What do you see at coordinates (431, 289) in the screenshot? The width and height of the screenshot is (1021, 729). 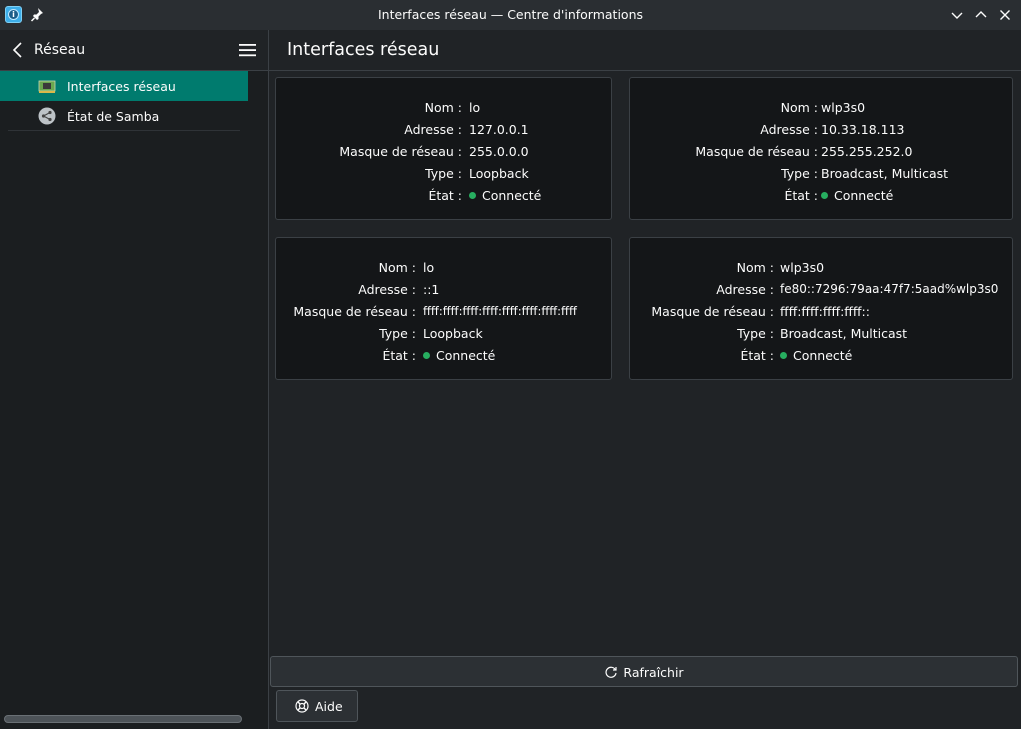 I see `address-value: ::1` at bounding box center [431, 289].